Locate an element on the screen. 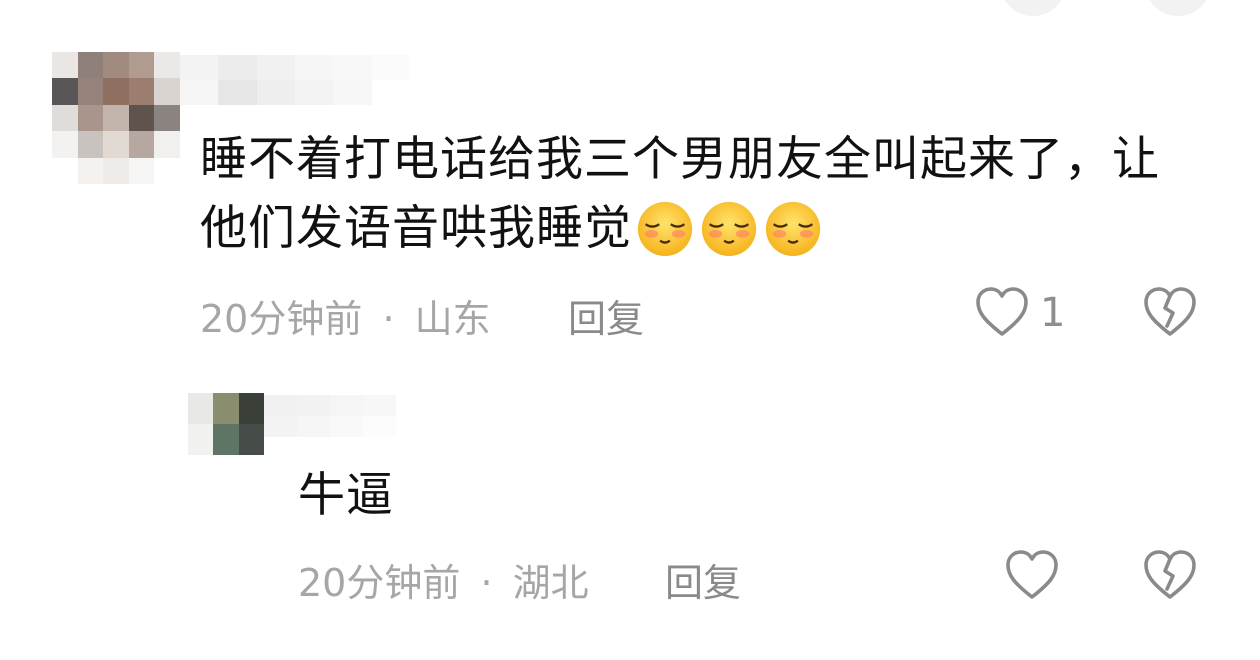  comment-meta: 20分钟前 · 山东 is located at coordinates (345, 315).